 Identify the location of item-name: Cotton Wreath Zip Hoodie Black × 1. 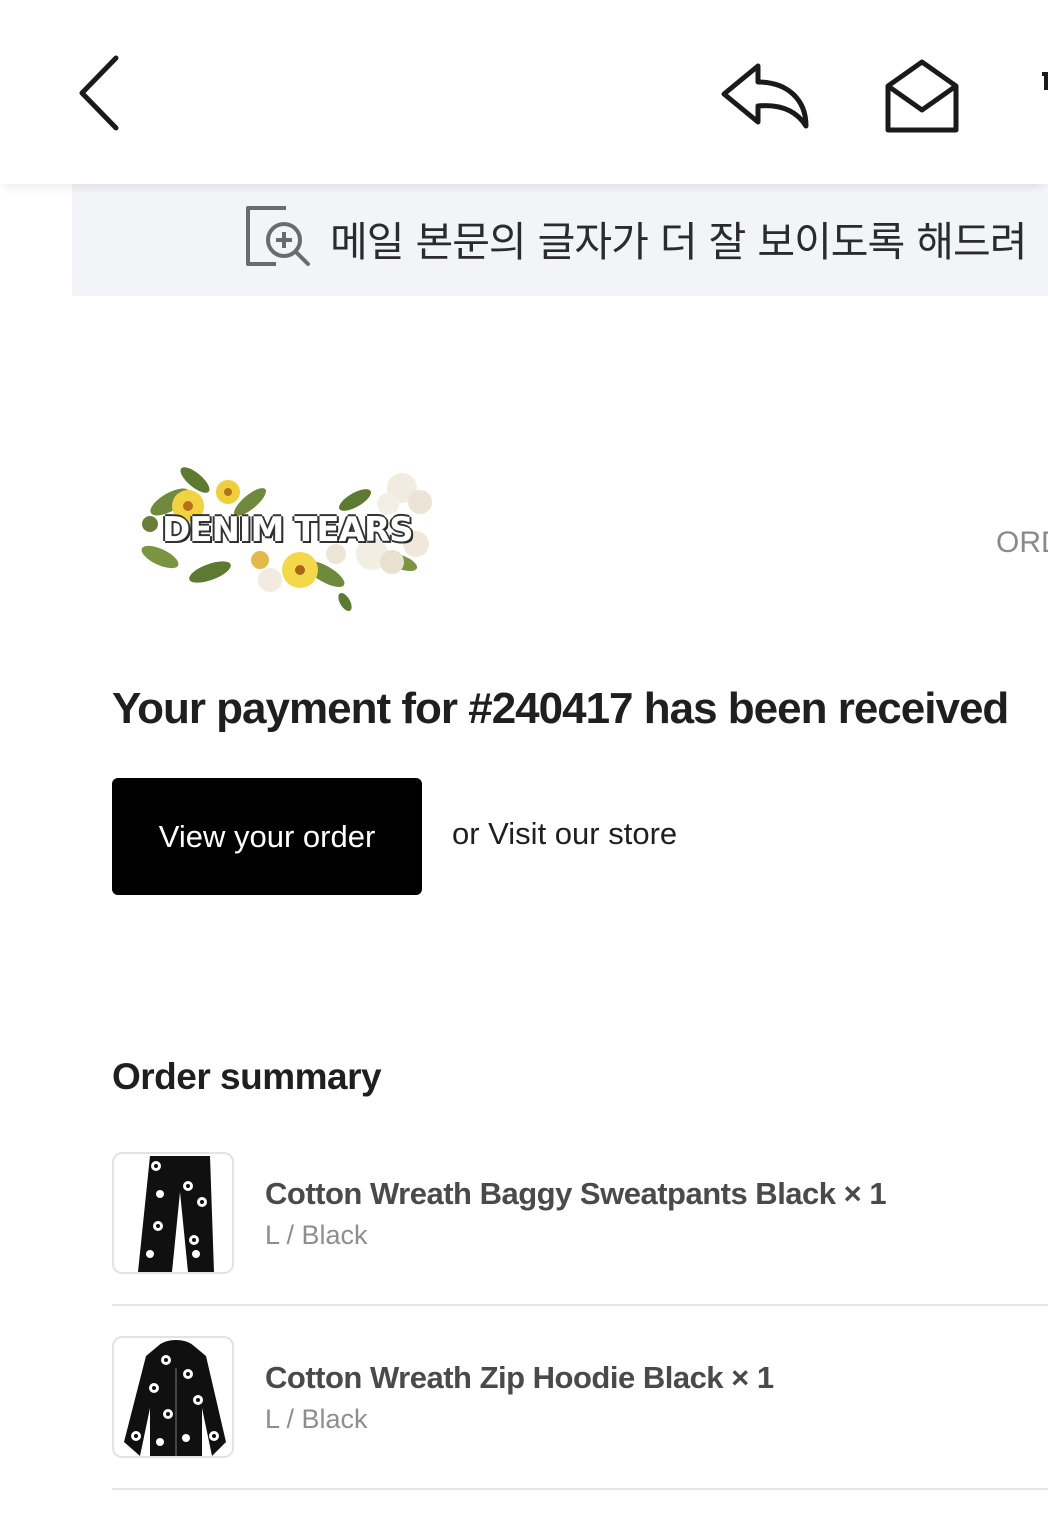
(519, 1378).